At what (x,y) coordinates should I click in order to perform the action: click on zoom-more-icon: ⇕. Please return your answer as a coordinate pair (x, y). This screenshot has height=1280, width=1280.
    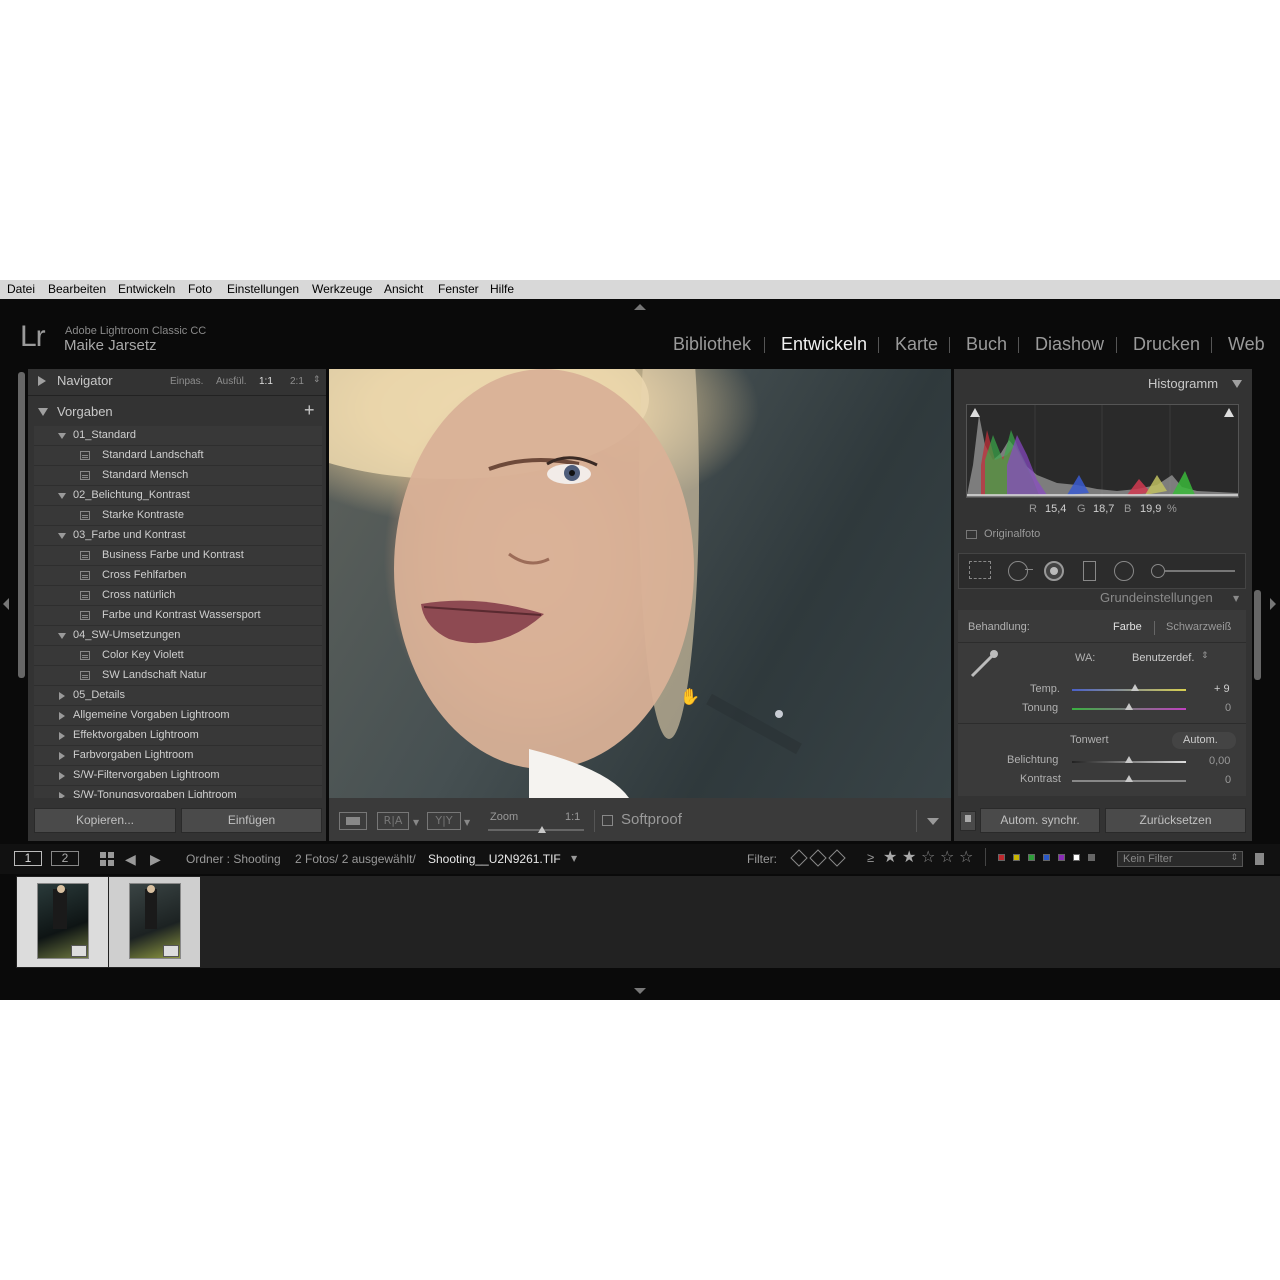
    Looking at the image, I should click on (317, 379).